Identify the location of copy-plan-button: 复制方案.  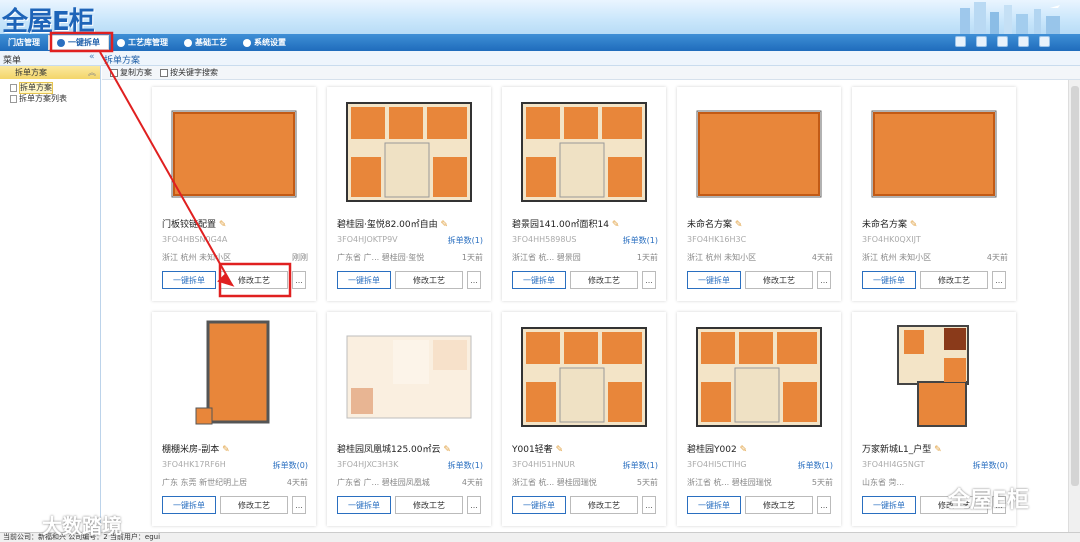
(131, 72).